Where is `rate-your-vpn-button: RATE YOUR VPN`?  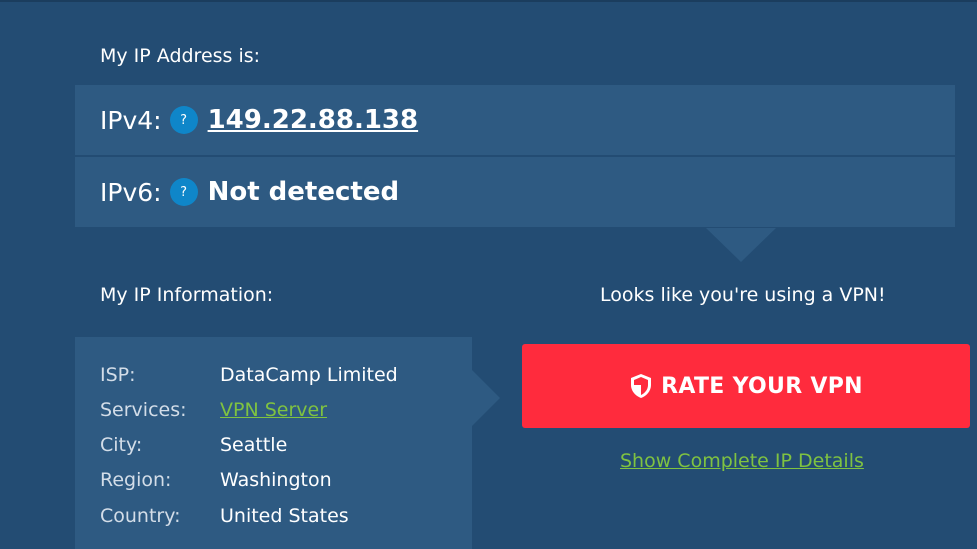 rate-your-vpn-button: RATE YOUR VPN is located at coordinates (746, 386).